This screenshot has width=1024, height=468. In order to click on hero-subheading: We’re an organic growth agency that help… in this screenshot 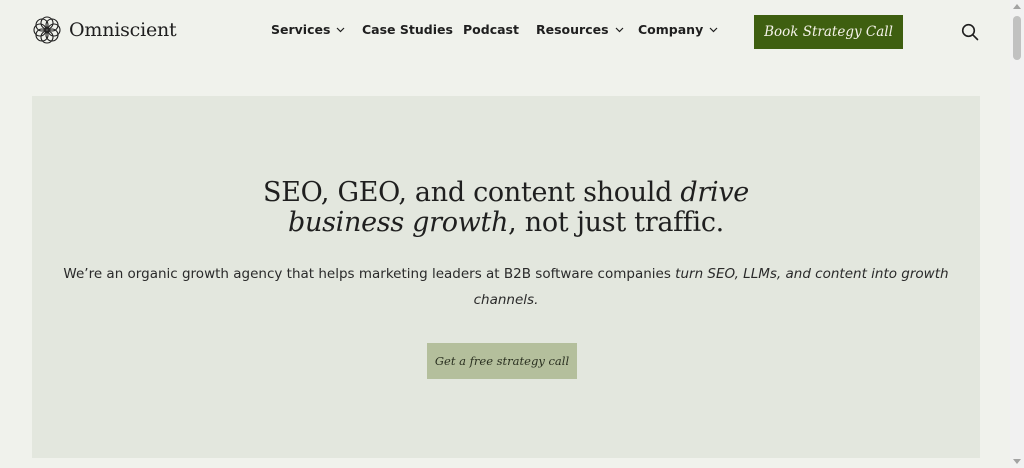, I will do `click(506, 287)`.